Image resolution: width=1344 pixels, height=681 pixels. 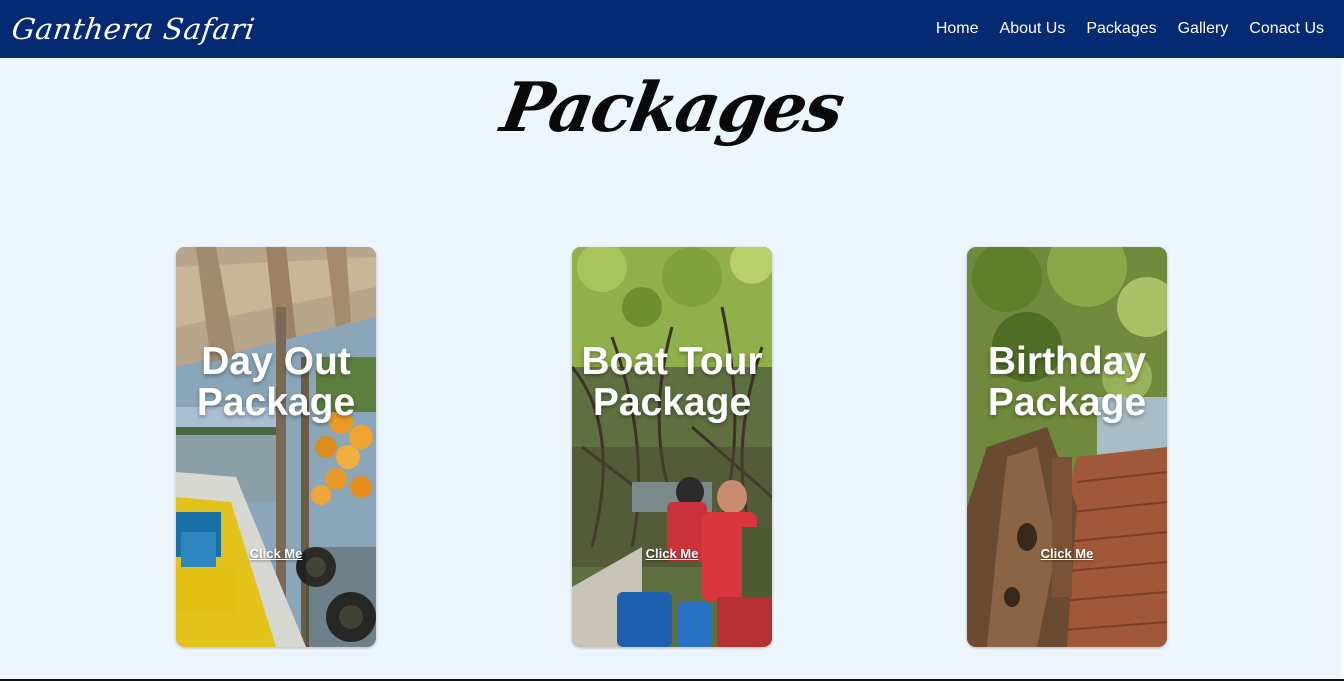 What do you see at coordinates (1121, 29) in the screenshot?
I see `nav-link-packages: Packages` at bounding box center [1121, 29].